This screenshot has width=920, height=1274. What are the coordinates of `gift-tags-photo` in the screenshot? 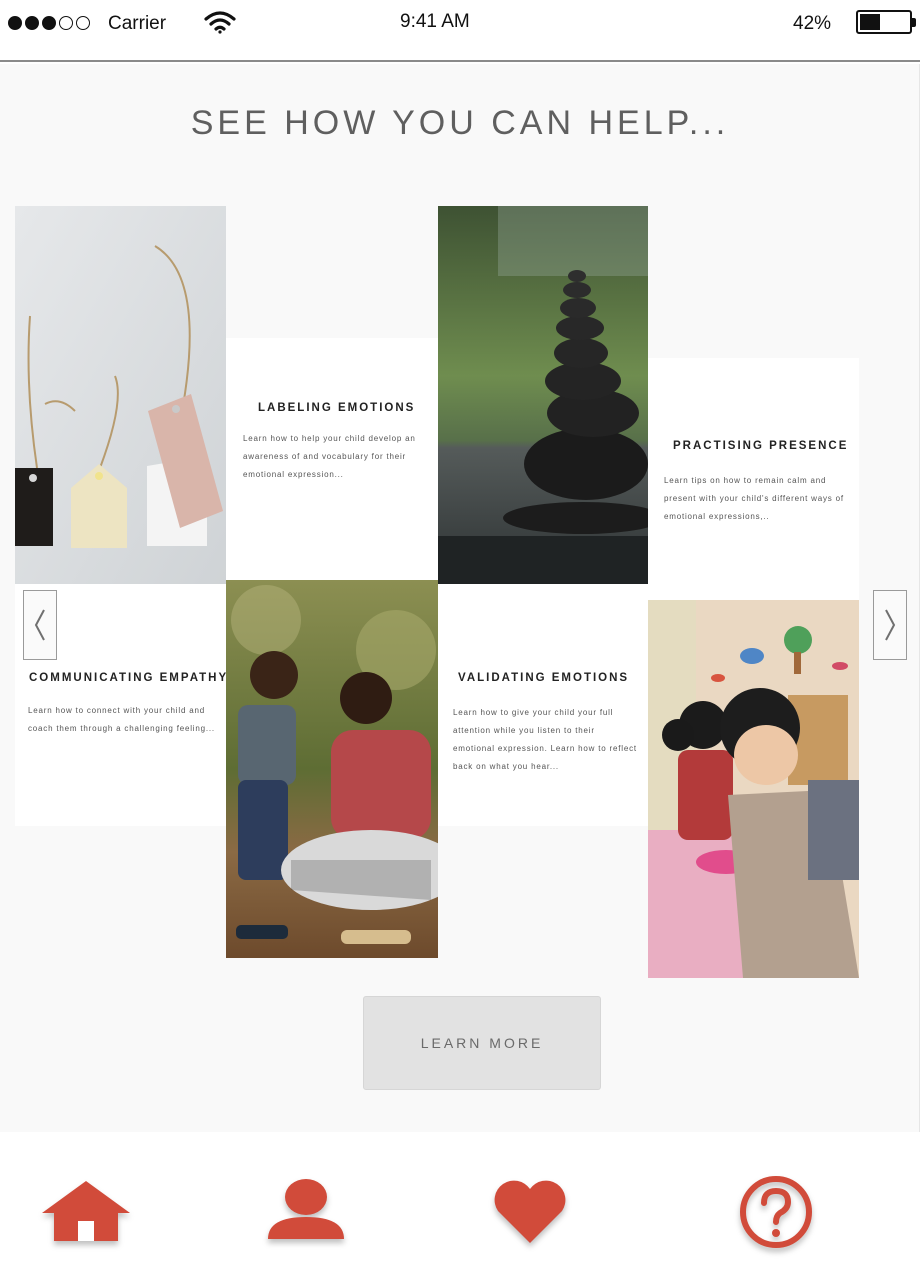 It's located at (120, 395).